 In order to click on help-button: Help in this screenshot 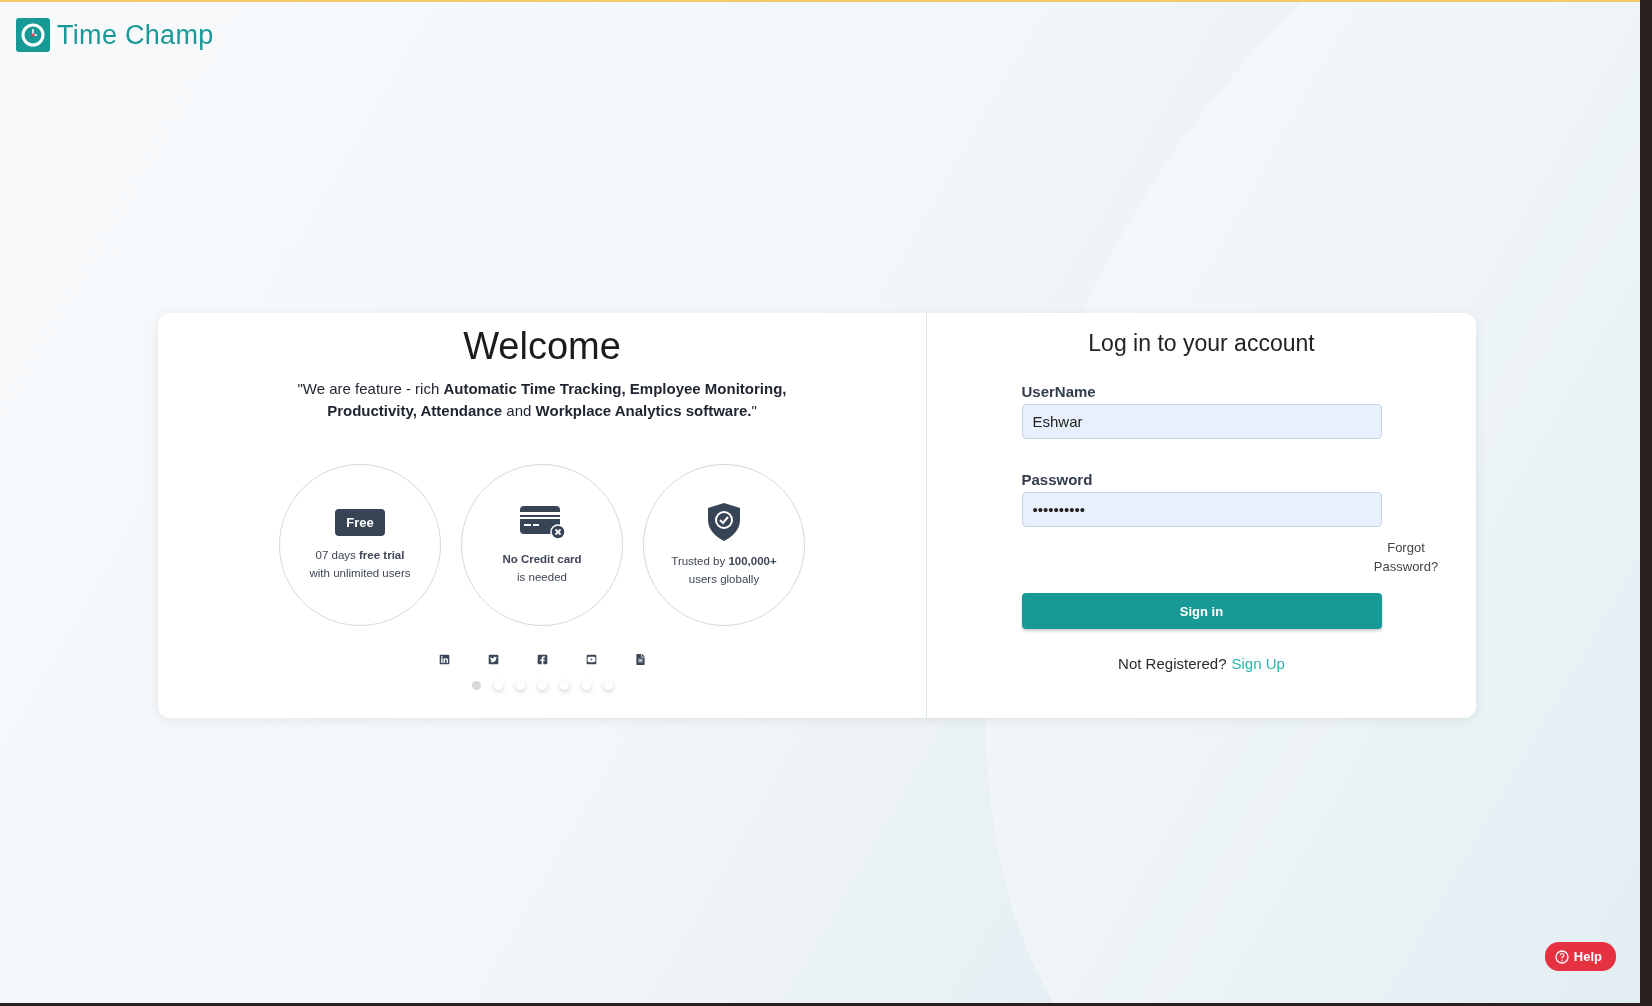, I will do `click(1580, 956)`.